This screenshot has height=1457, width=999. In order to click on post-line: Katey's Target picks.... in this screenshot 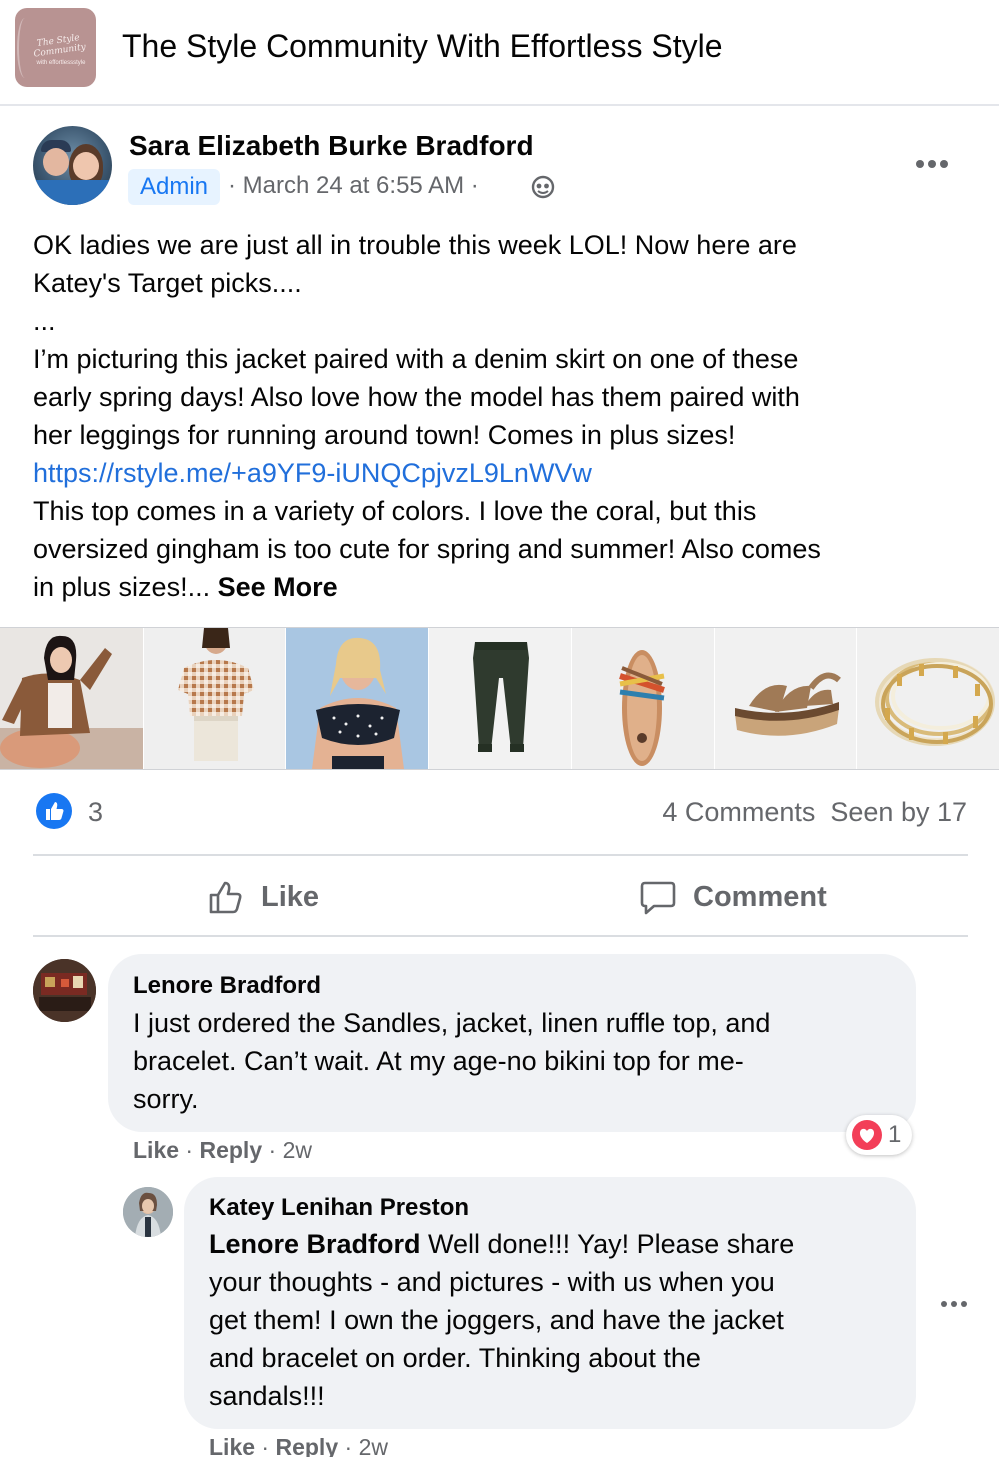, I will do `click(167, 283)`.